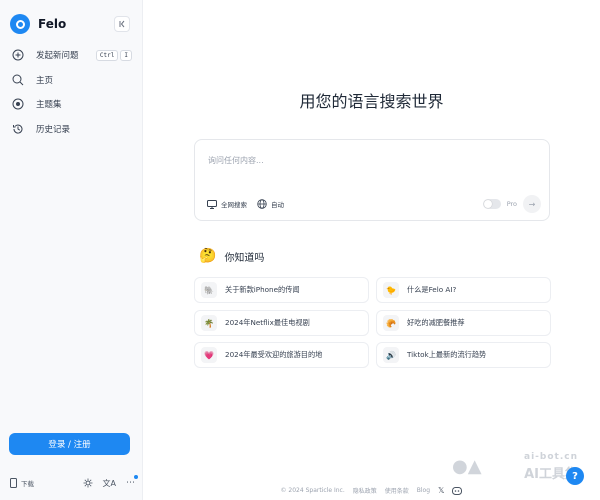  What do you see at coordinates (45, 81) in the screenshot?
I see `sidebar-item-label: 主页` at bounding box center [45, 81].